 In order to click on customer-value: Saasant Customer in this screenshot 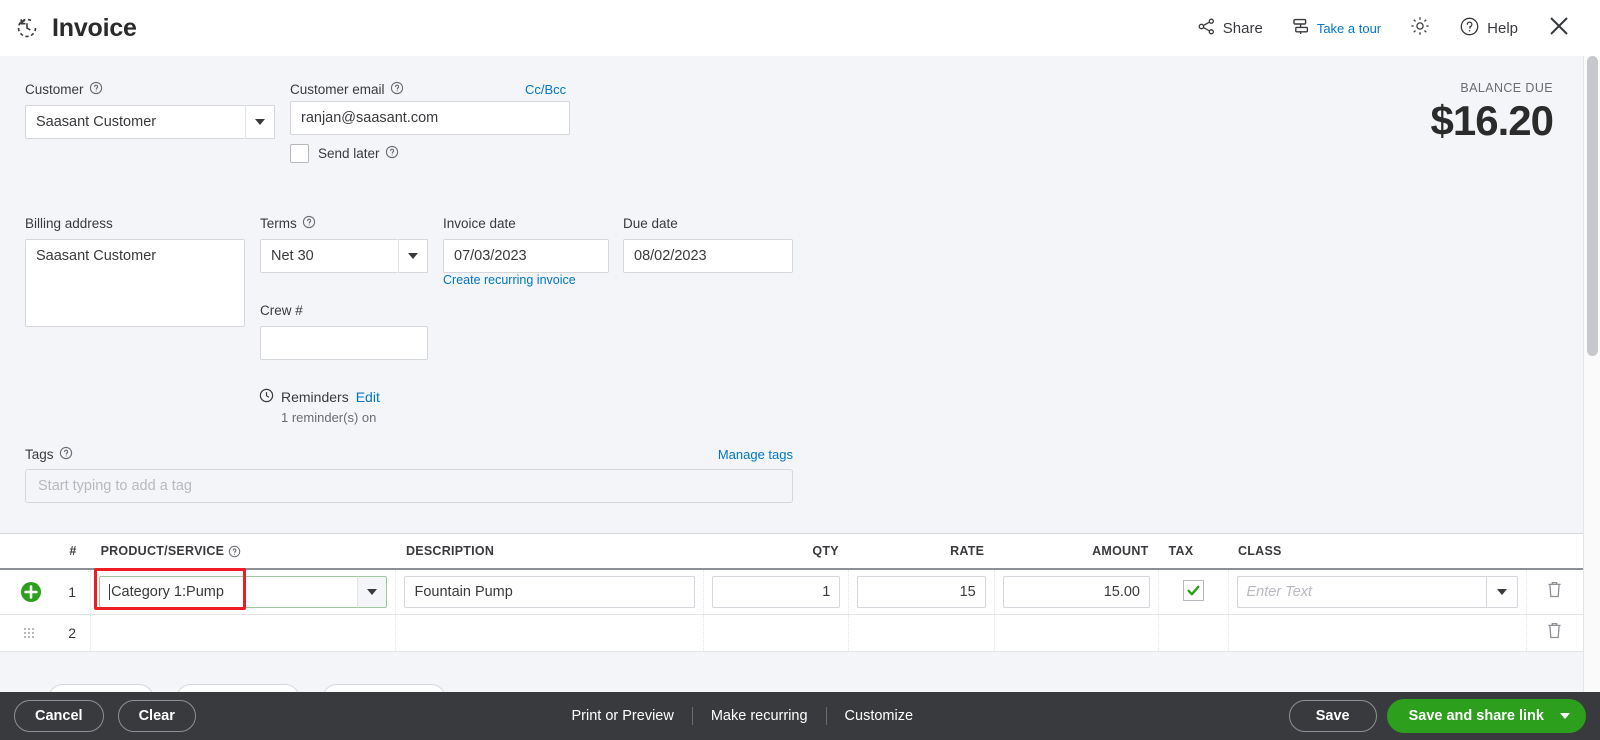, I will do `click(135, 122)`.